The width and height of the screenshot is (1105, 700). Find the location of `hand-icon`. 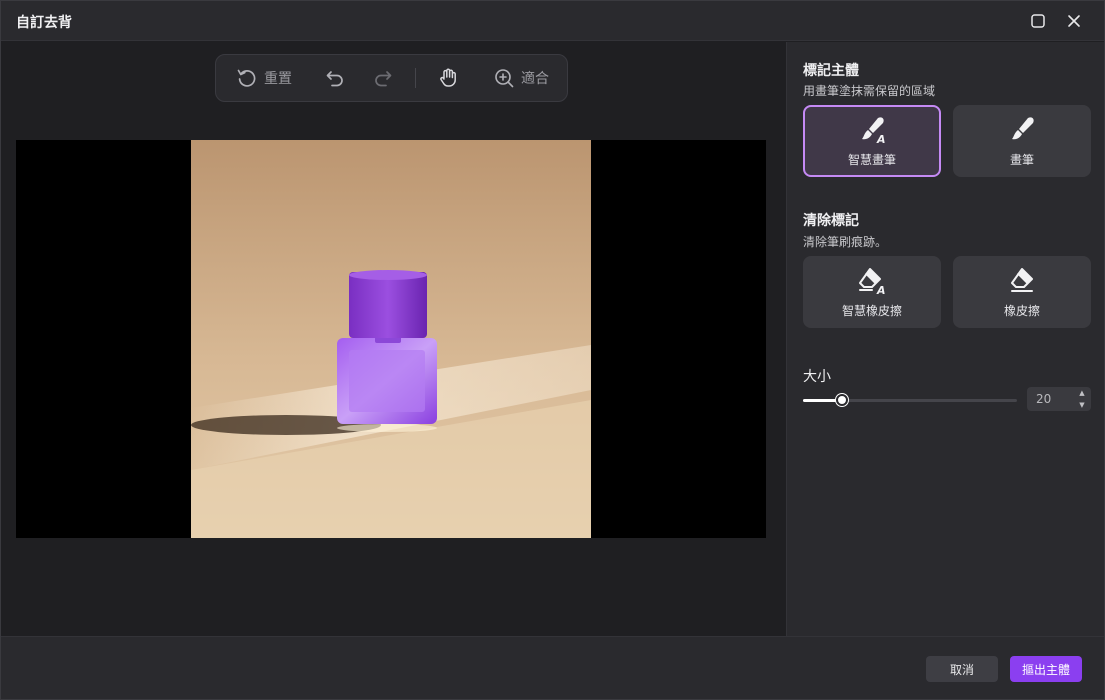

hand-icon is located at coordinates (448, 77).